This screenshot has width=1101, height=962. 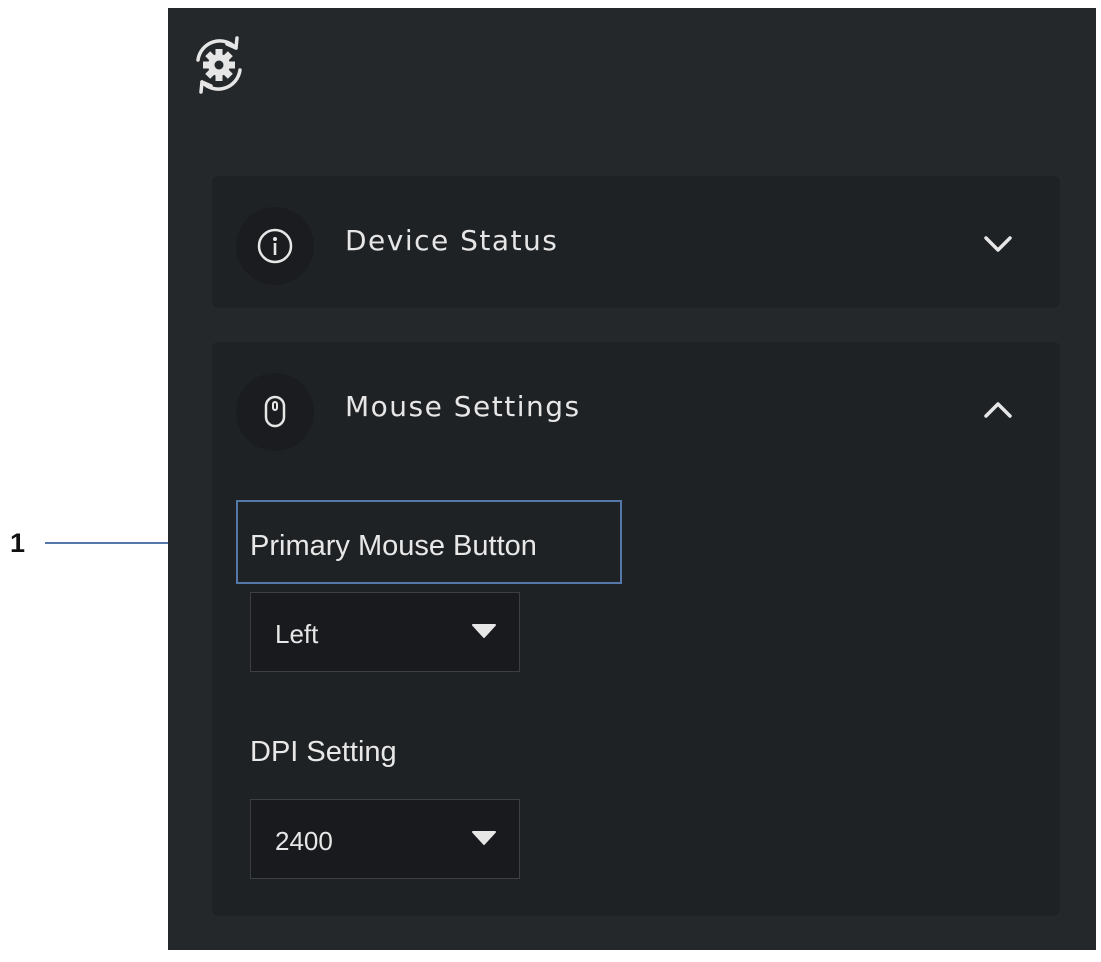 What do you see at coordinates (385, 839) in the screenshot?
I see `dpi-setting-select: 2400` at bounding box center [385, 839].